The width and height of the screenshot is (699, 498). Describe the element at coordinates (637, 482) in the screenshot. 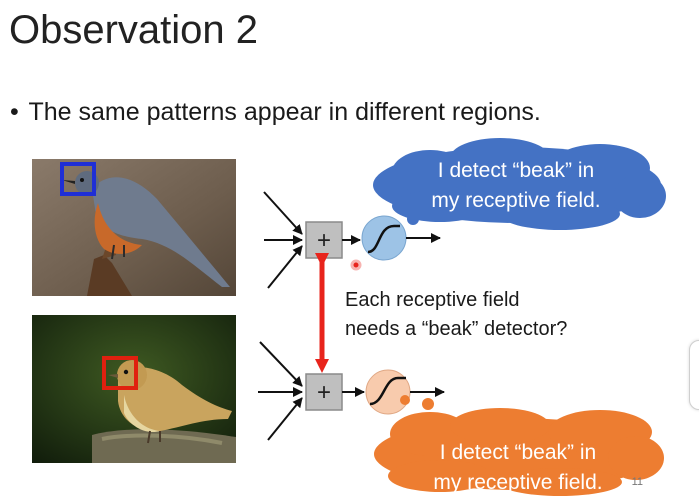

I see `page-number: 11` at that location.